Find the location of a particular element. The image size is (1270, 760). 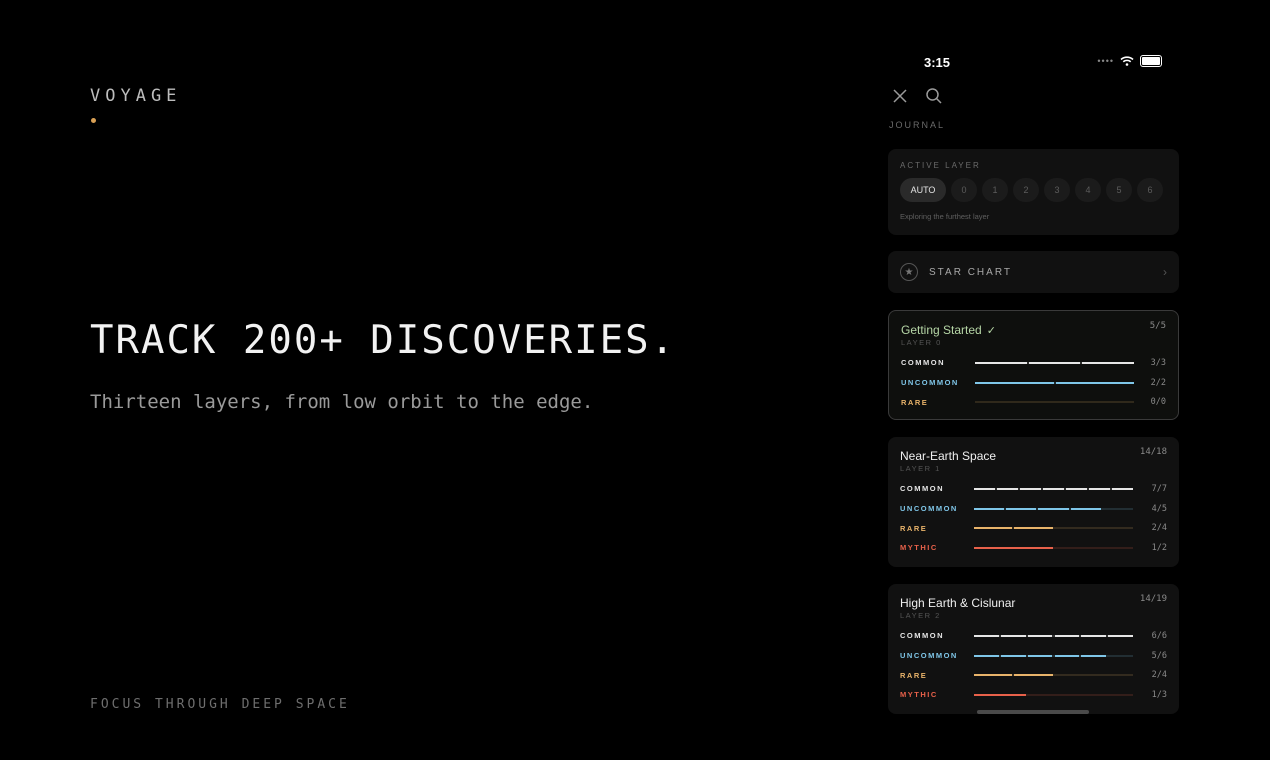

rarity-row-common: COMMON 6/6 is located at coordinates (1033, 636).